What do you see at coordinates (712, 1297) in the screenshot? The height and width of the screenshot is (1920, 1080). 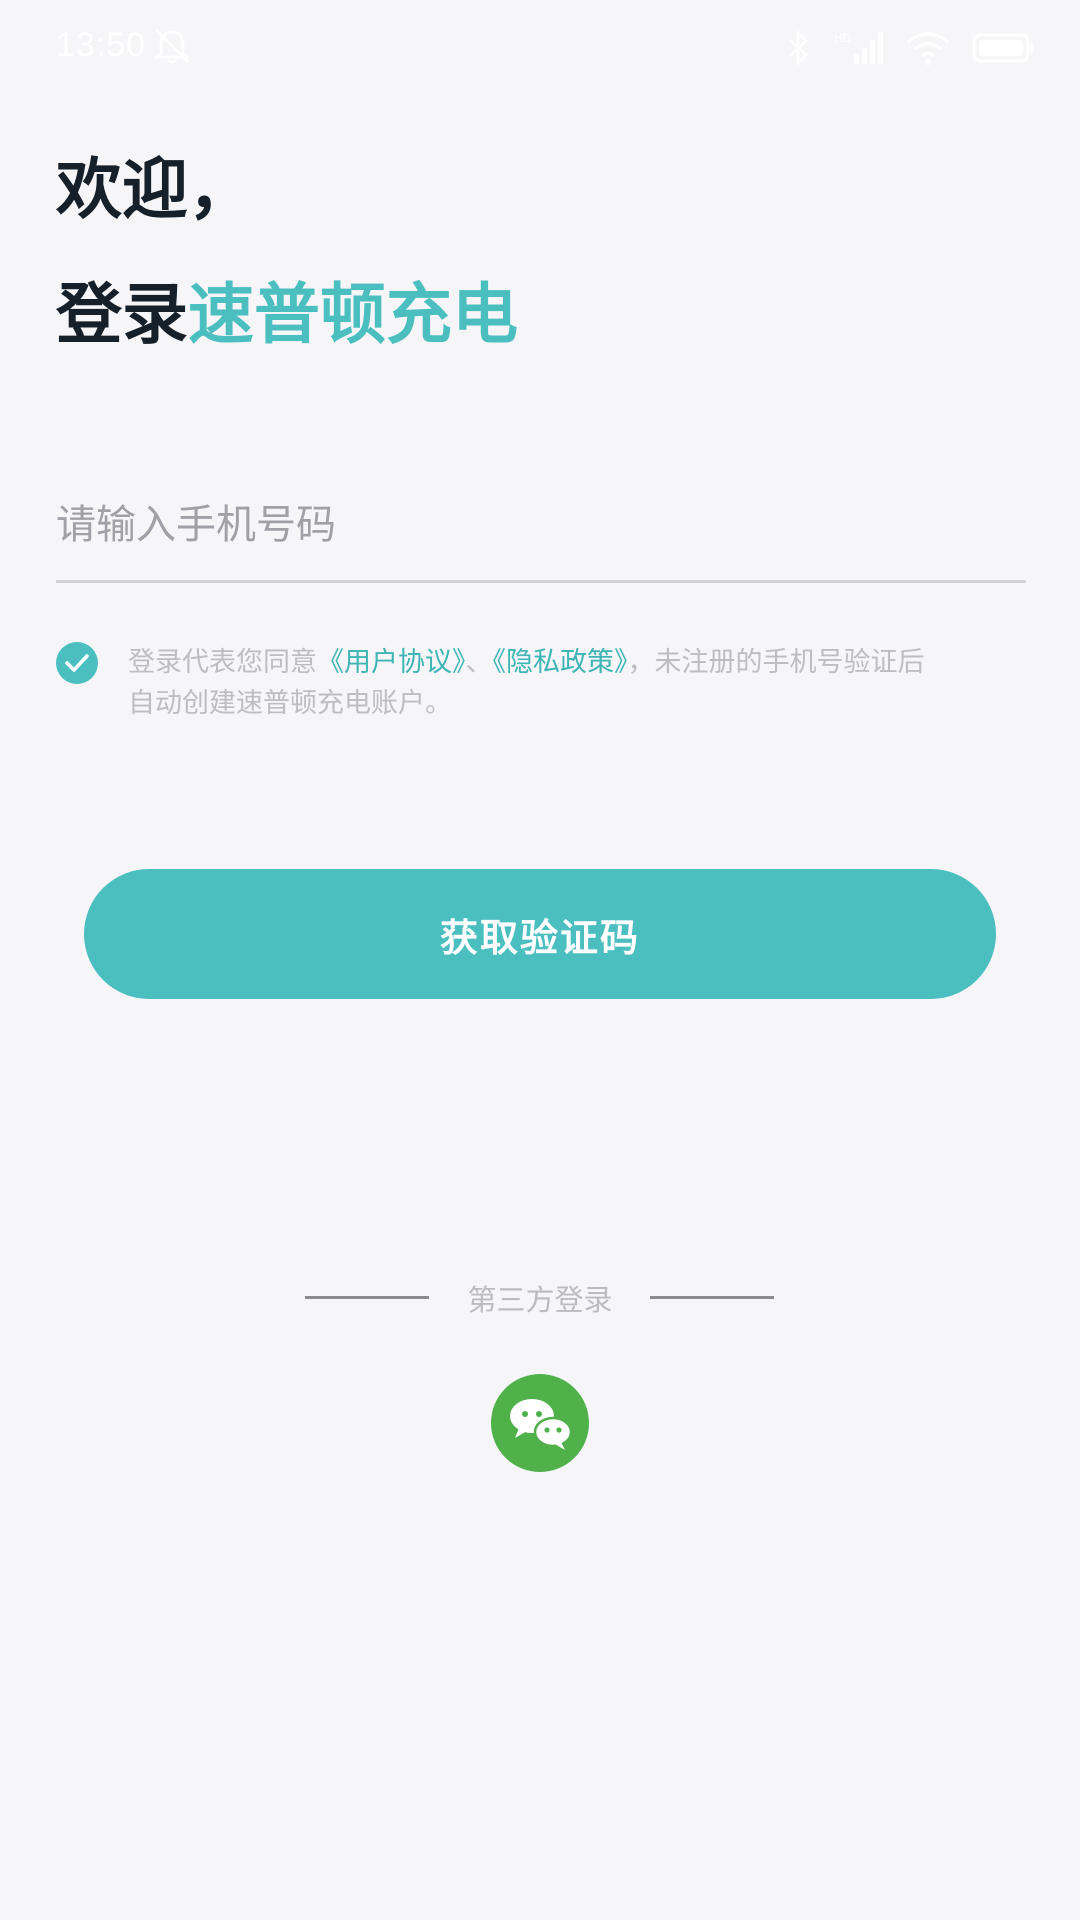 I see `divider-right` at bounding box center [712, 1297].